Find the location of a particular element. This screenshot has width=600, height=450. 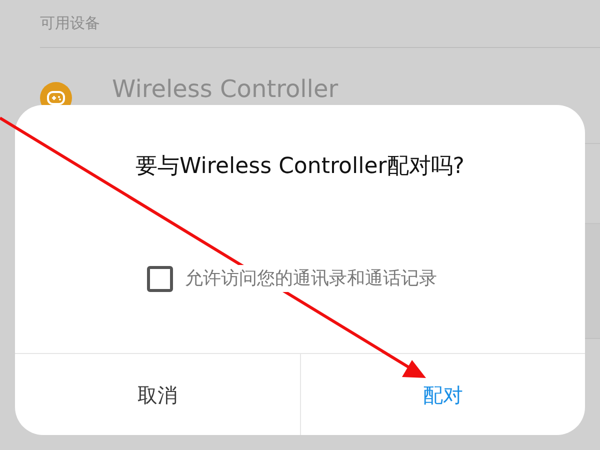

checkbox is located at coordinates (160, 279).